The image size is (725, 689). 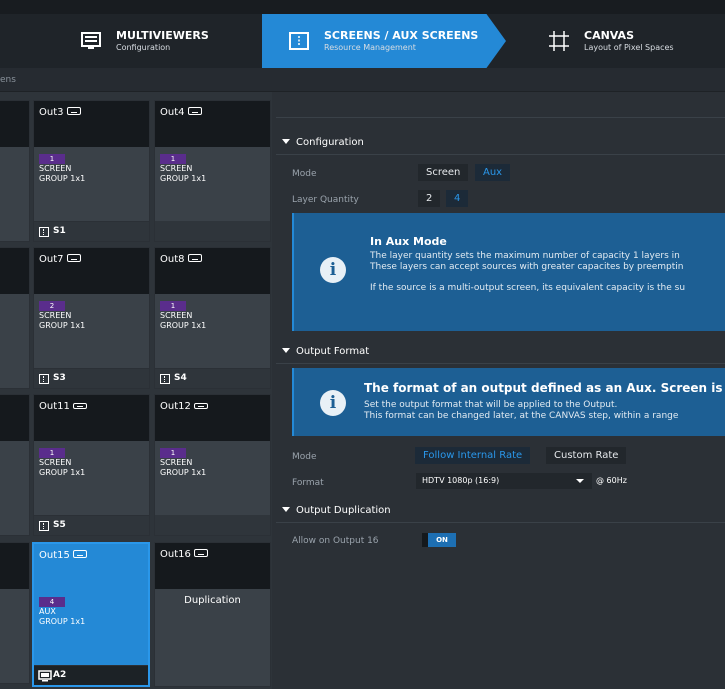 I want to click on output-tile-out7: Out7 2 SCREEN GROUP 1x1 S3, so click(x=91, y=318).